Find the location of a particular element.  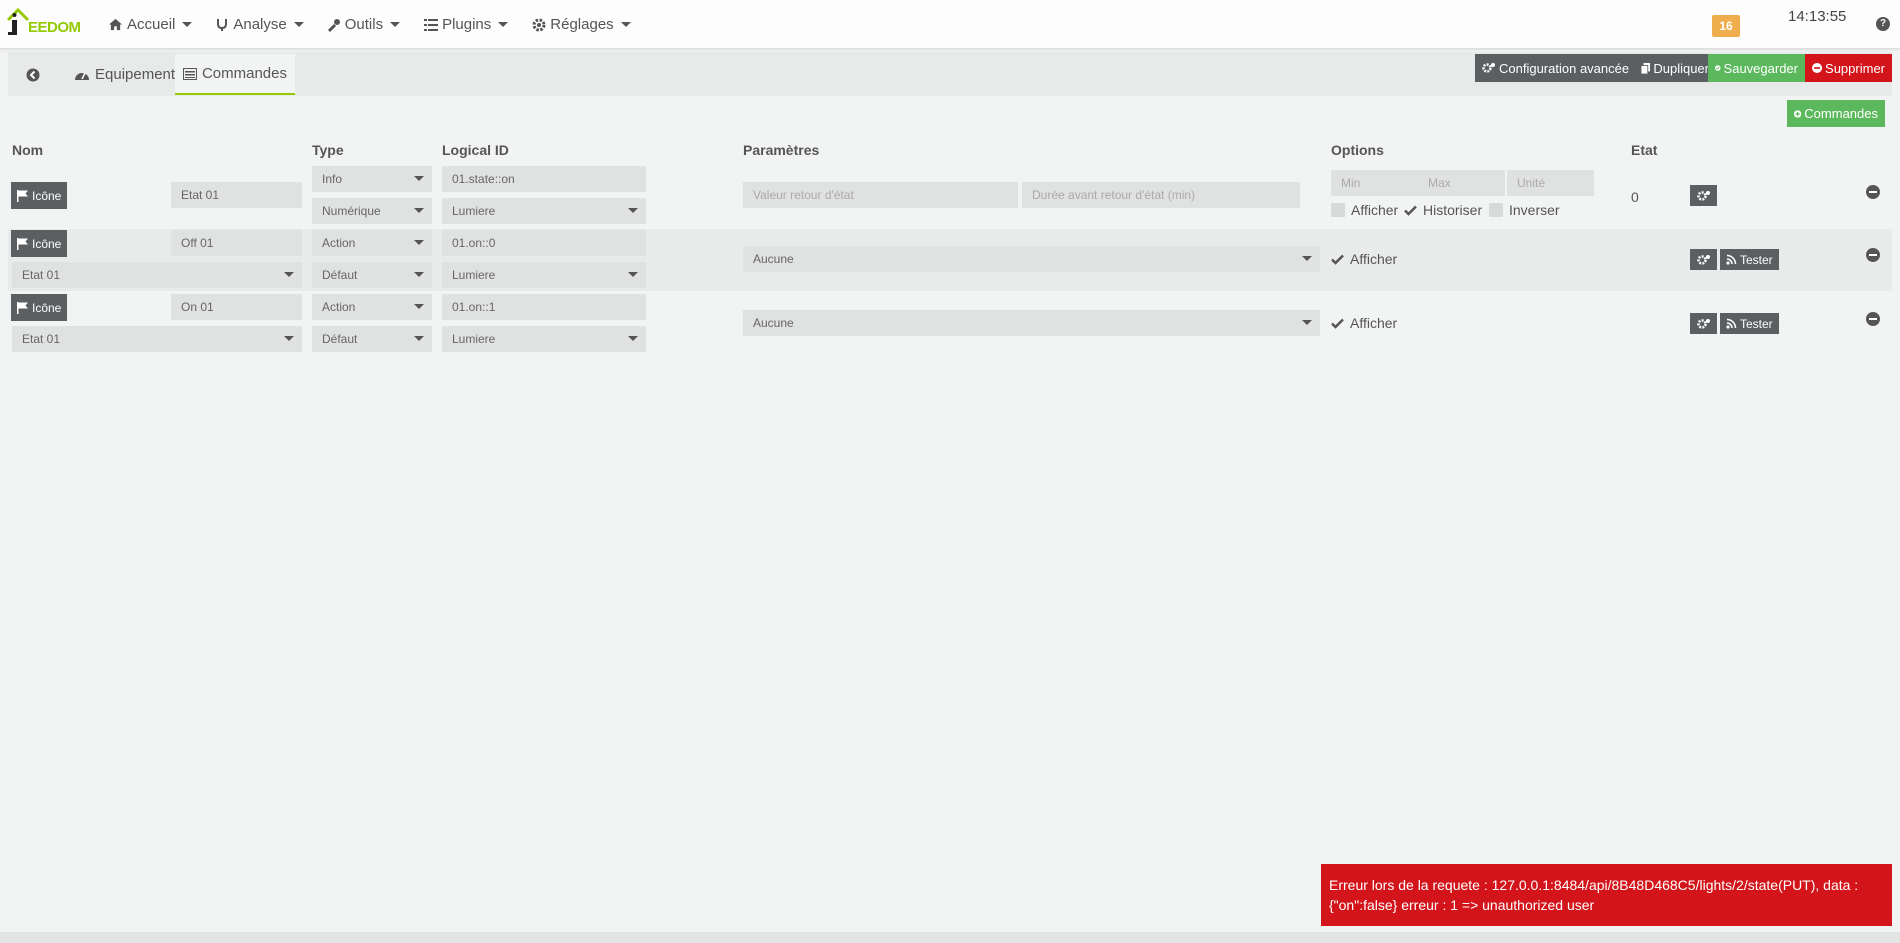

tab-back is located at coordinates (35, 74).